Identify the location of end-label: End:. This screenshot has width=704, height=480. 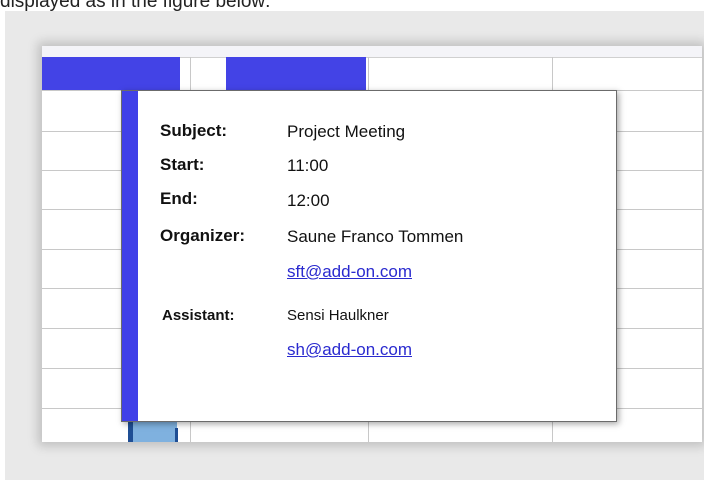
(179, 198).